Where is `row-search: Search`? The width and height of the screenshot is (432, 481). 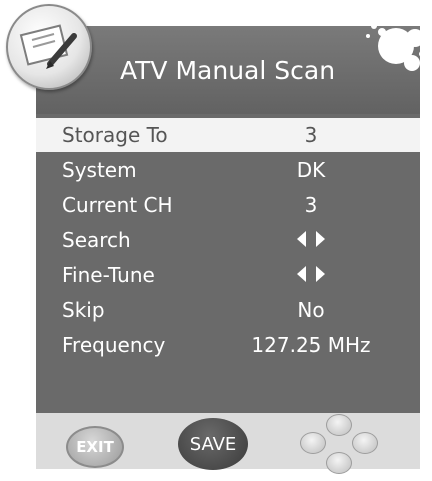
row-search: Search is located at coordinates (228, 240).